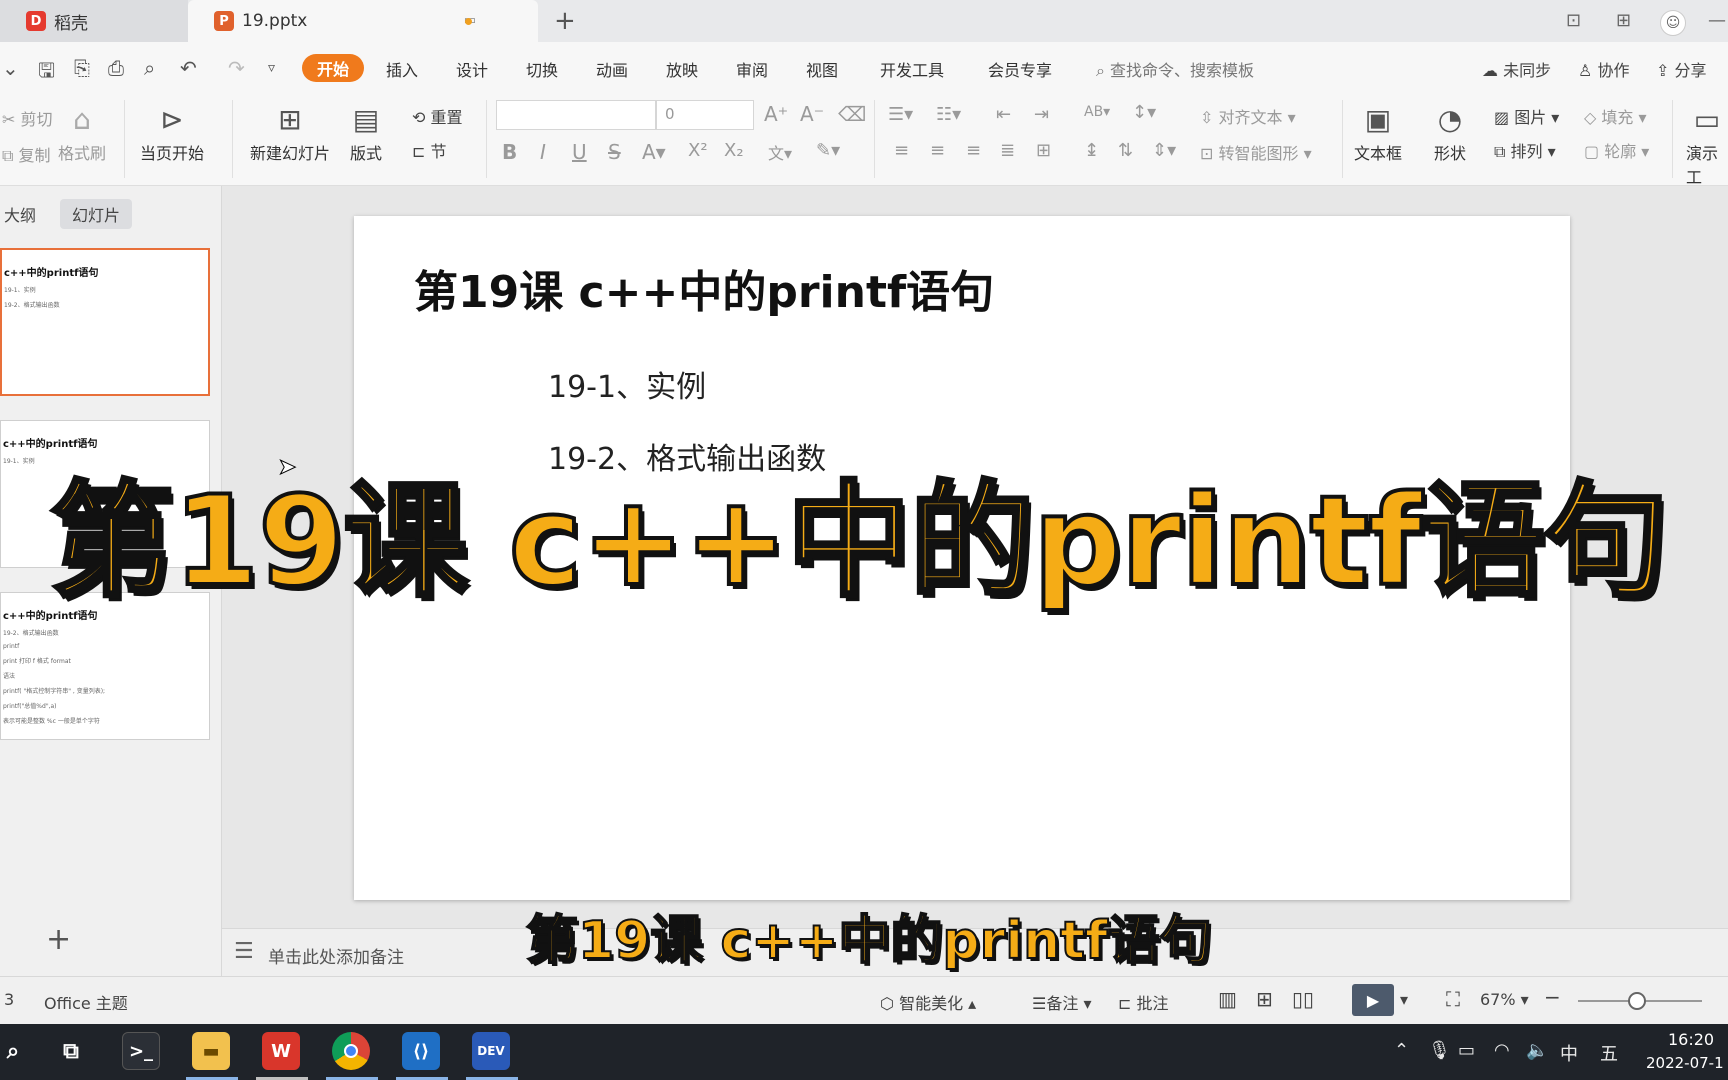  I want to click on shape-button: ◔ 形状, so click(1450, 132).